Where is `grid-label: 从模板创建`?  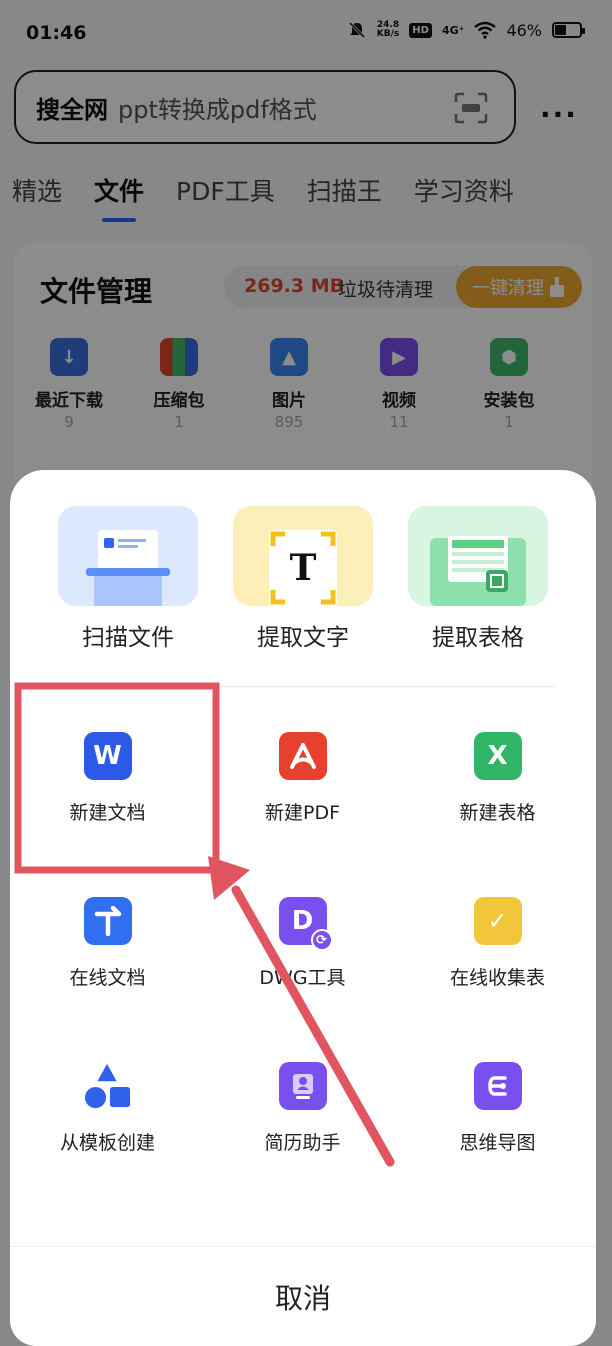 grid-label: 从模板创建 is located at coordinates (107, 1143).